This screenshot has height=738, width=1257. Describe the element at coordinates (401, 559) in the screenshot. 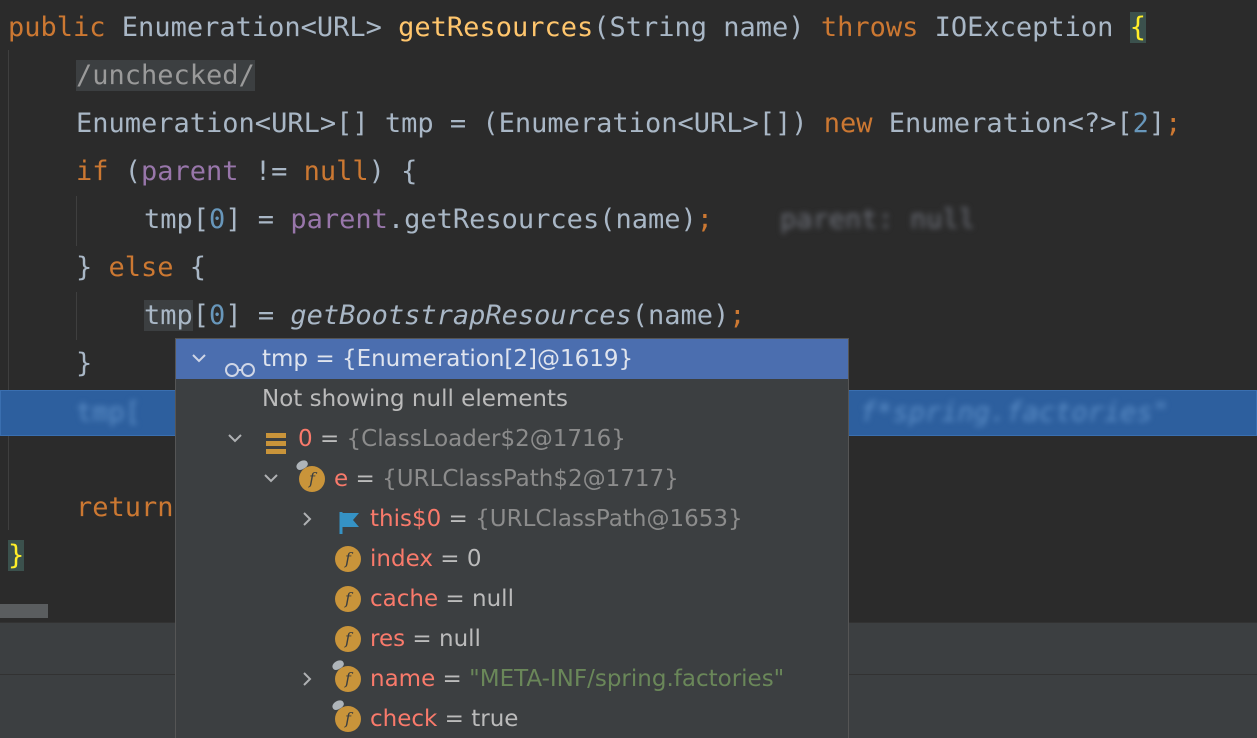

I see `field-name: index` at that location.